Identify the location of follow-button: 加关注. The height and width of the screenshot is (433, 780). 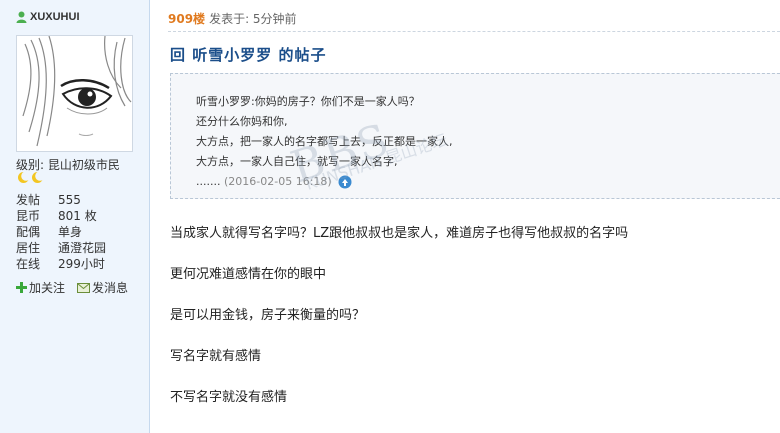
(40, 287).